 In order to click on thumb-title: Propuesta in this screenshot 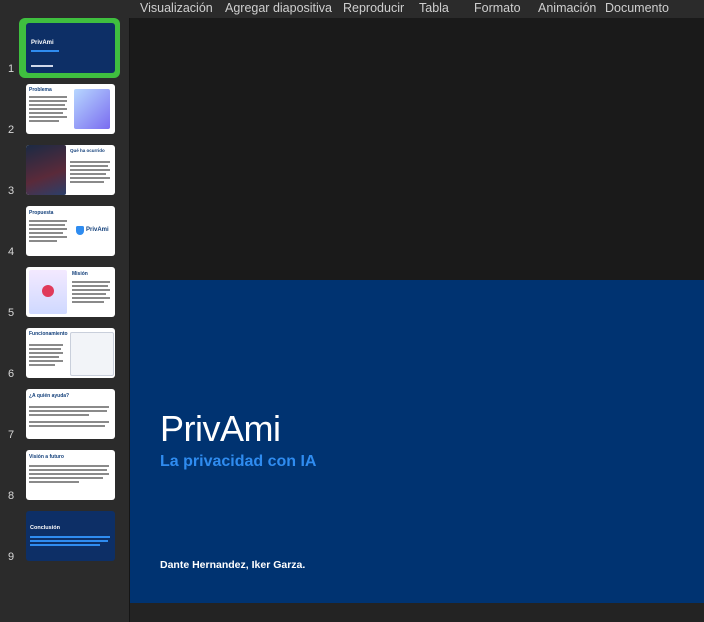, I will do `click(41, 213)`.